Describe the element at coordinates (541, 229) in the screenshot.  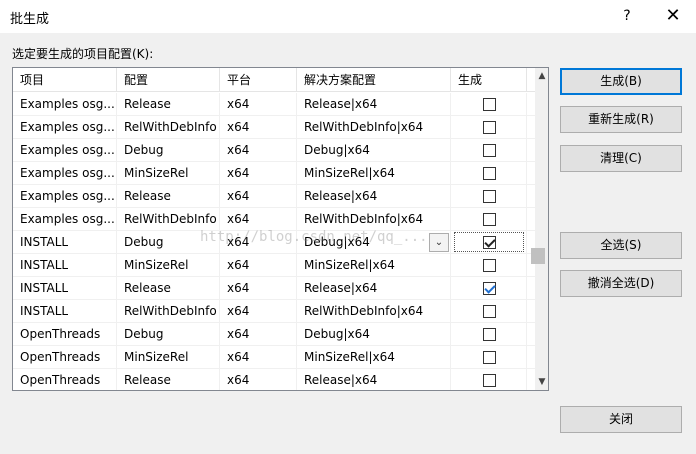
I see `vertical-scrollbar: ▲ ▼` at that location.